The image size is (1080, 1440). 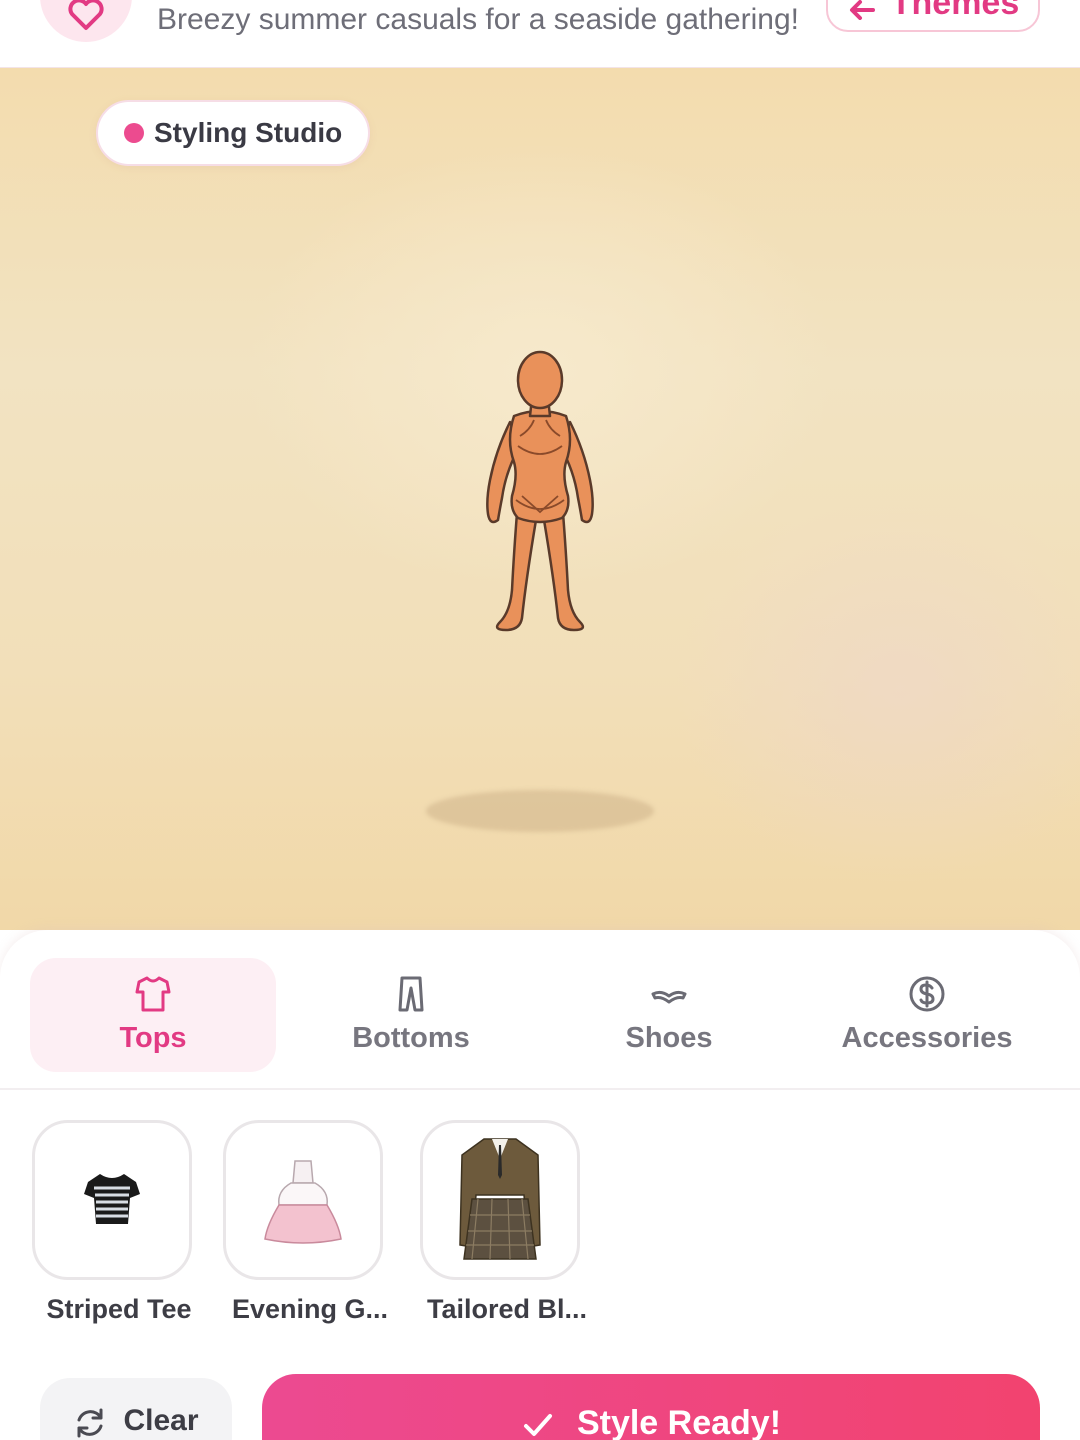 I want to click on theme-badge, so click(x=86, y=21).